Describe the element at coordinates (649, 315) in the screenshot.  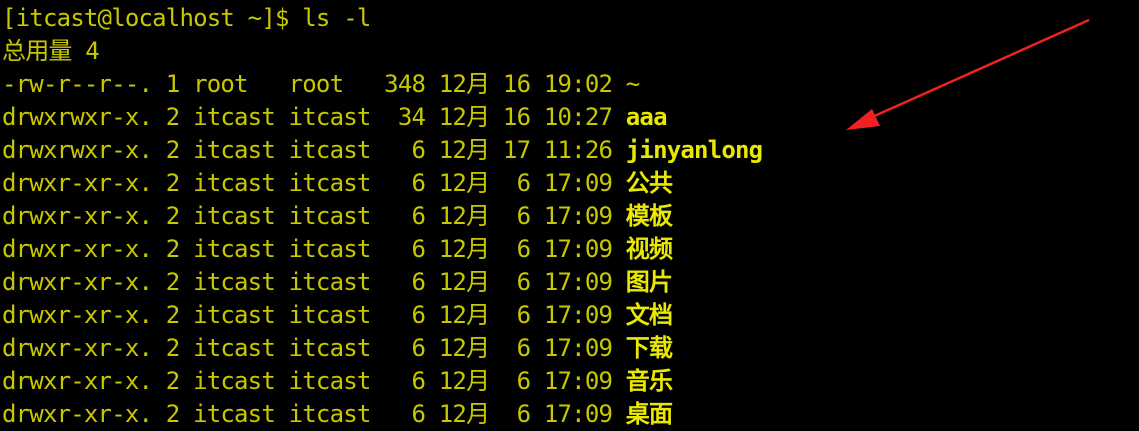
I see `file-name: 文档` at that location.